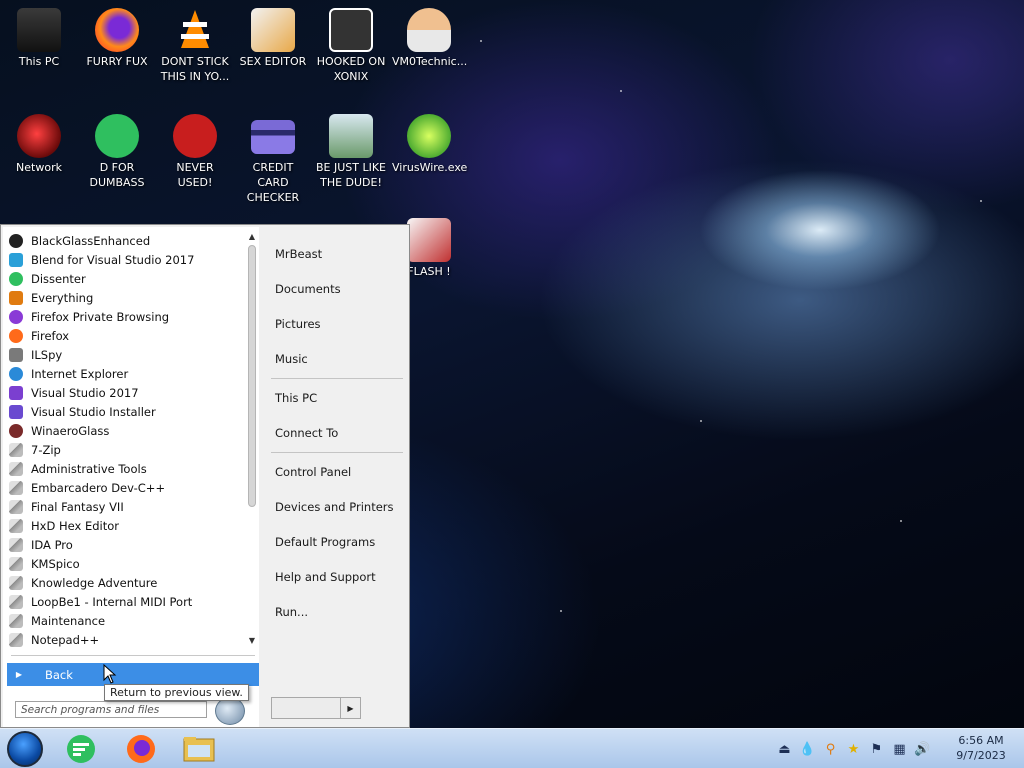  I want to click on magnifier-icon, so click(16, 297).